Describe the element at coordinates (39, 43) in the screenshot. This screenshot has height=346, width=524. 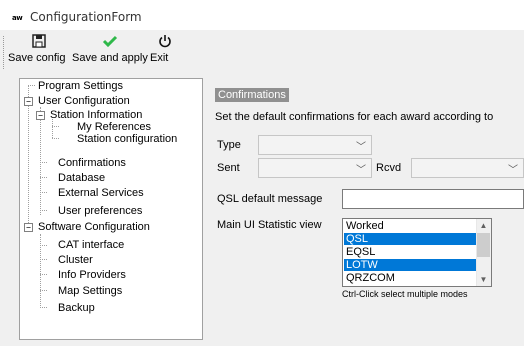
I see `floppy-disk-icon` at that location.